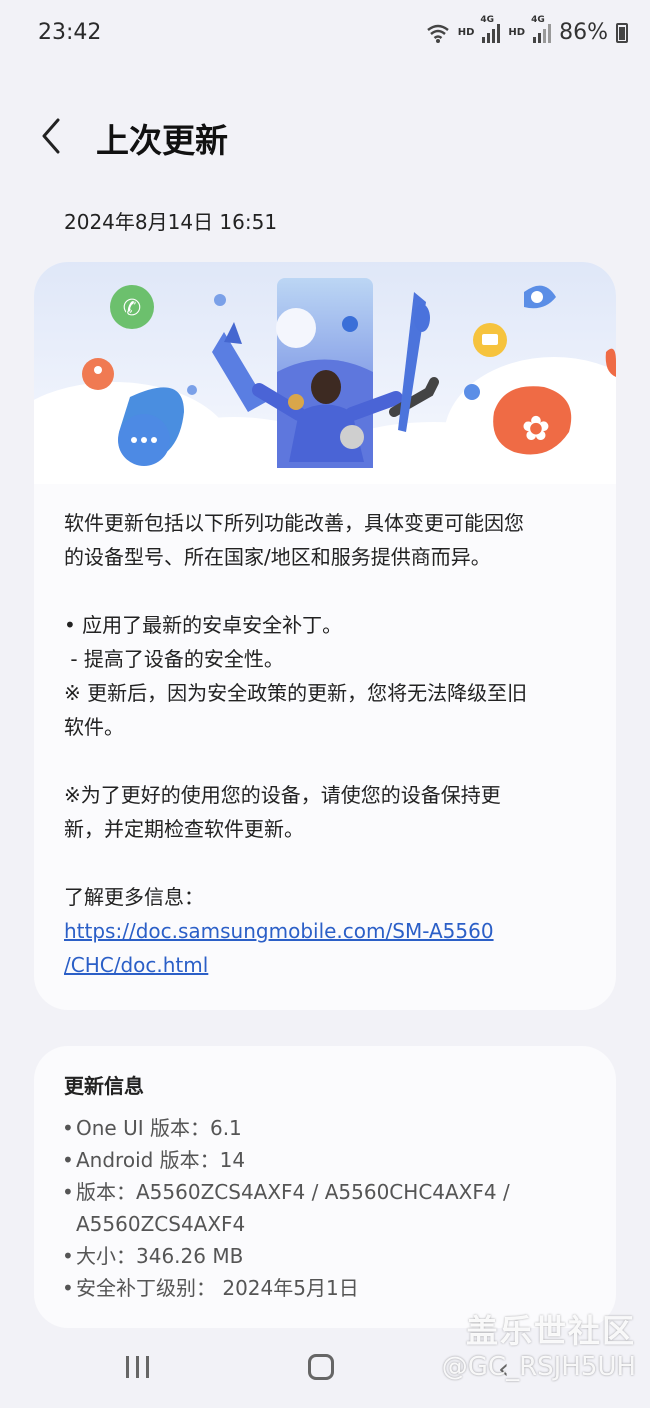  I want to click on info-row-android: • Android 版本：14, so click(332, 1160).